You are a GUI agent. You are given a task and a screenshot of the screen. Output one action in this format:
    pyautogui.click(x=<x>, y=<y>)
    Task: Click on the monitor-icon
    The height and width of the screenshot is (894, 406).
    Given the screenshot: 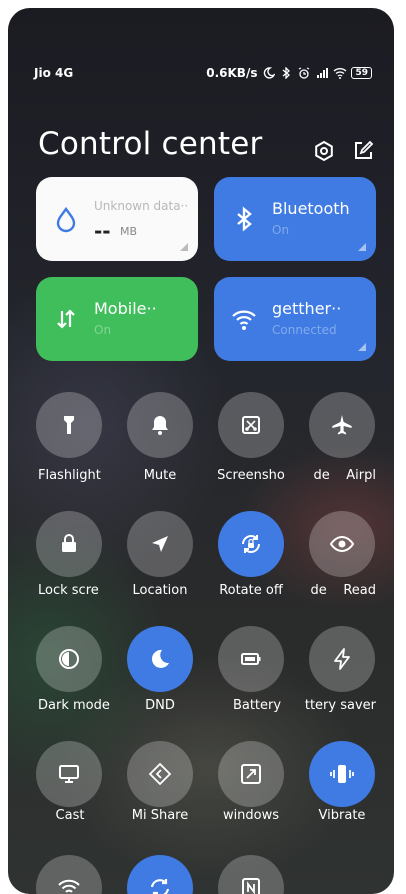 What is the action you would take?
    pyautogui.click(x=69, y=774)
    